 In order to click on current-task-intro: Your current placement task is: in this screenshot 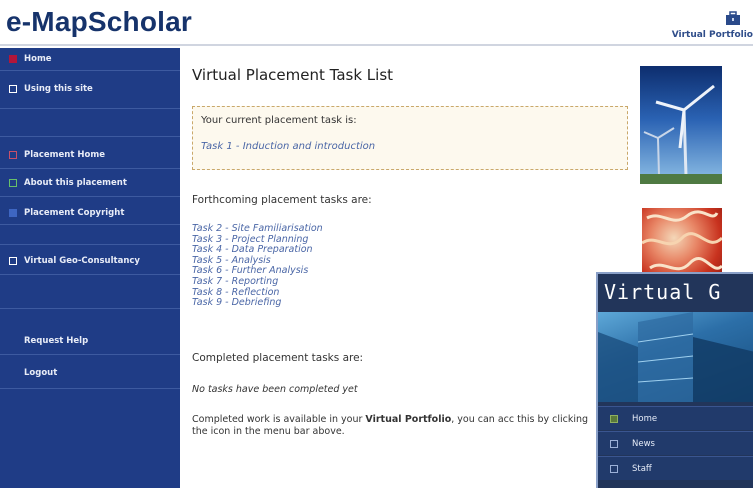, I will do `click(279, 120)`.